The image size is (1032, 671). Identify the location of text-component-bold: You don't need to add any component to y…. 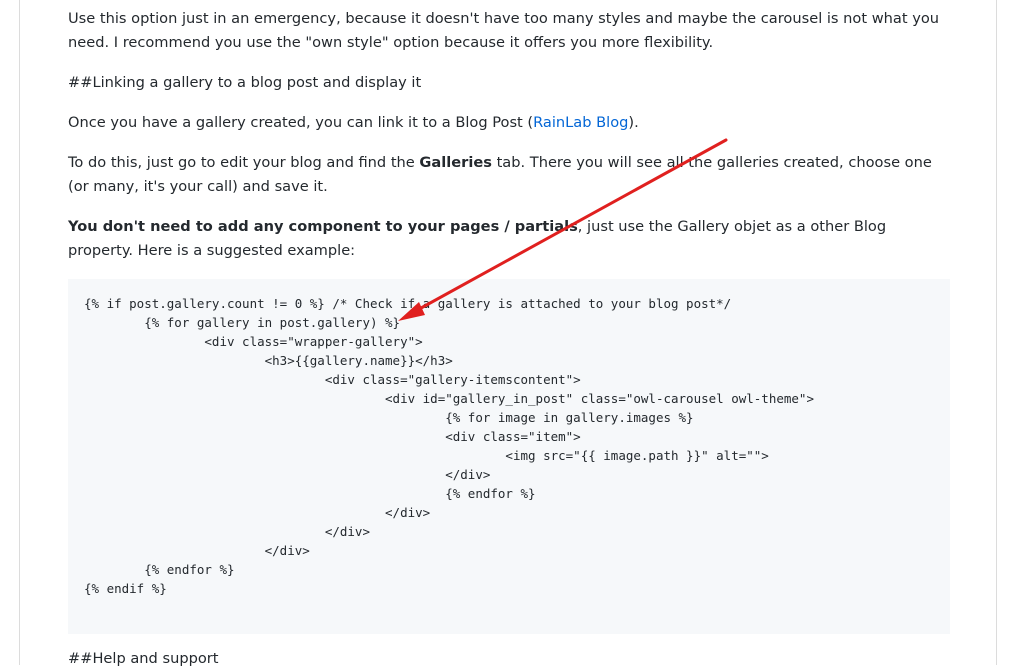
(323, 226).